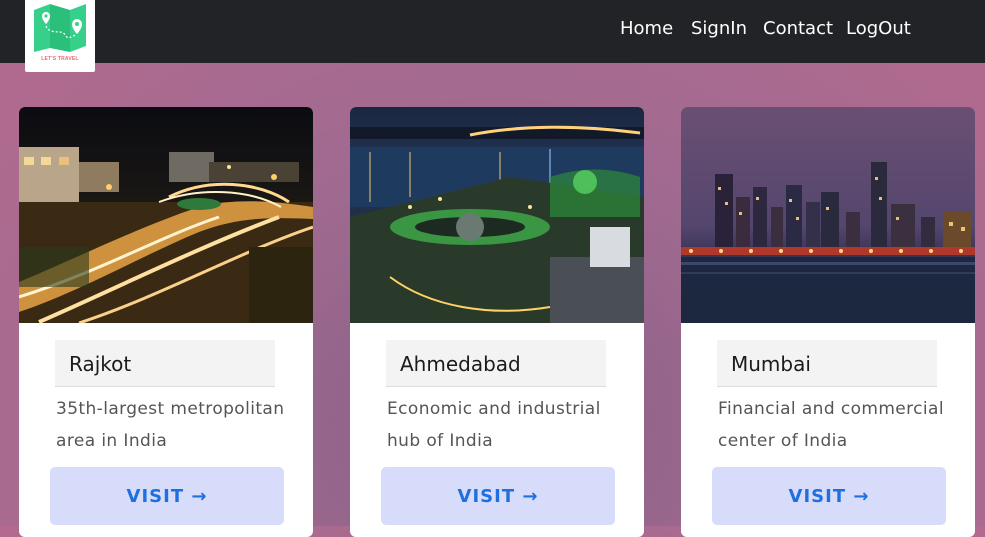 This screenshot has width=985, height=537. Describe the element at coordinates (771, 364) in the screenshot. I see `card-title: Mumbai` at that location.